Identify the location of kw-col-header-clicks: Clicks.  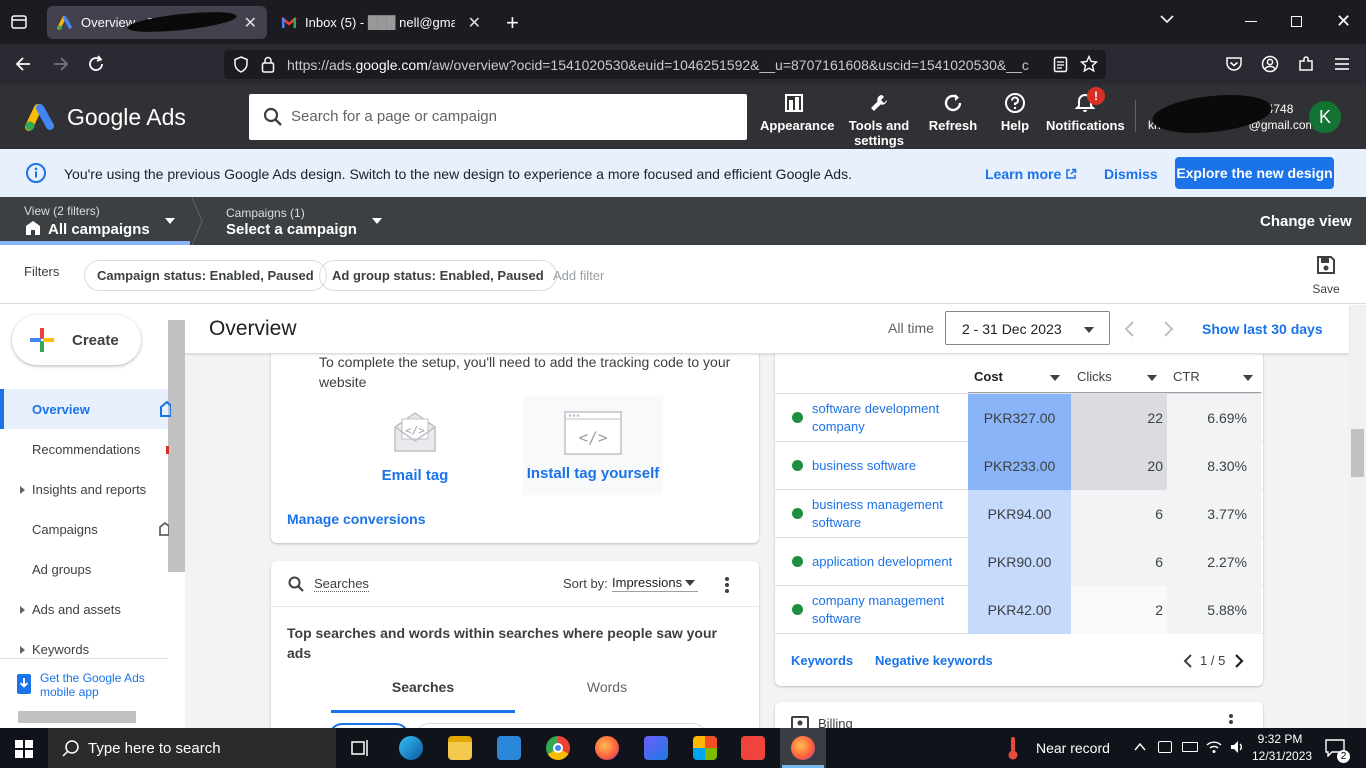
(1119, 378).